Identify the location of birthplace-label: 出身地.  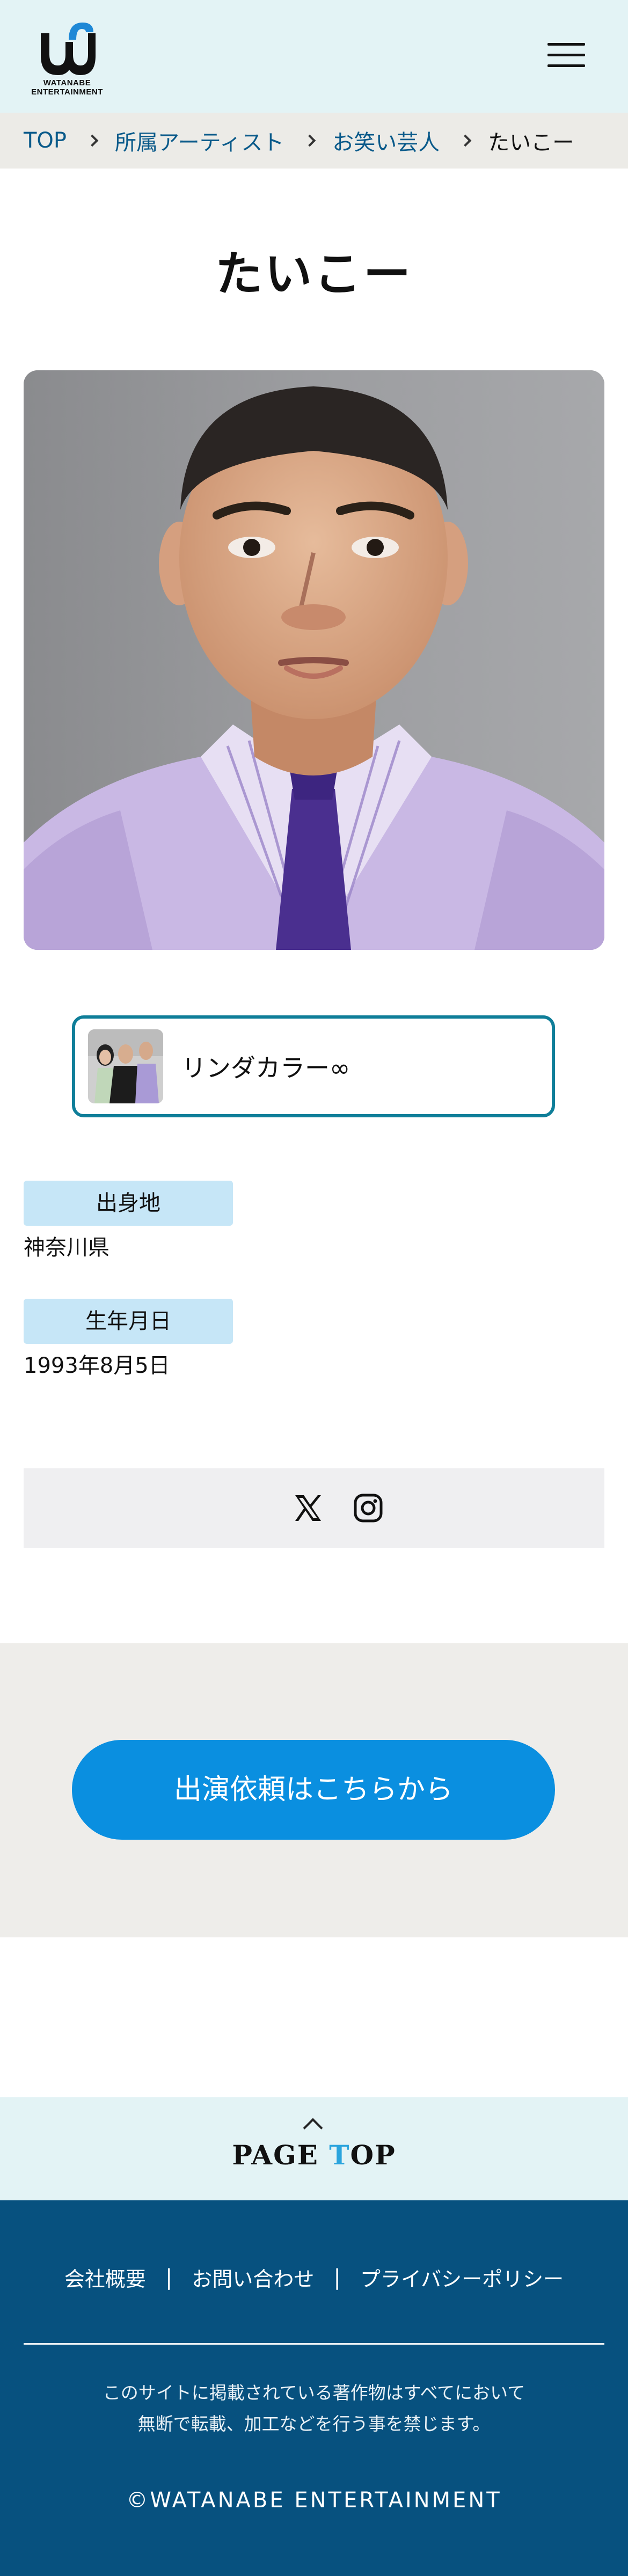
(128, 1203).